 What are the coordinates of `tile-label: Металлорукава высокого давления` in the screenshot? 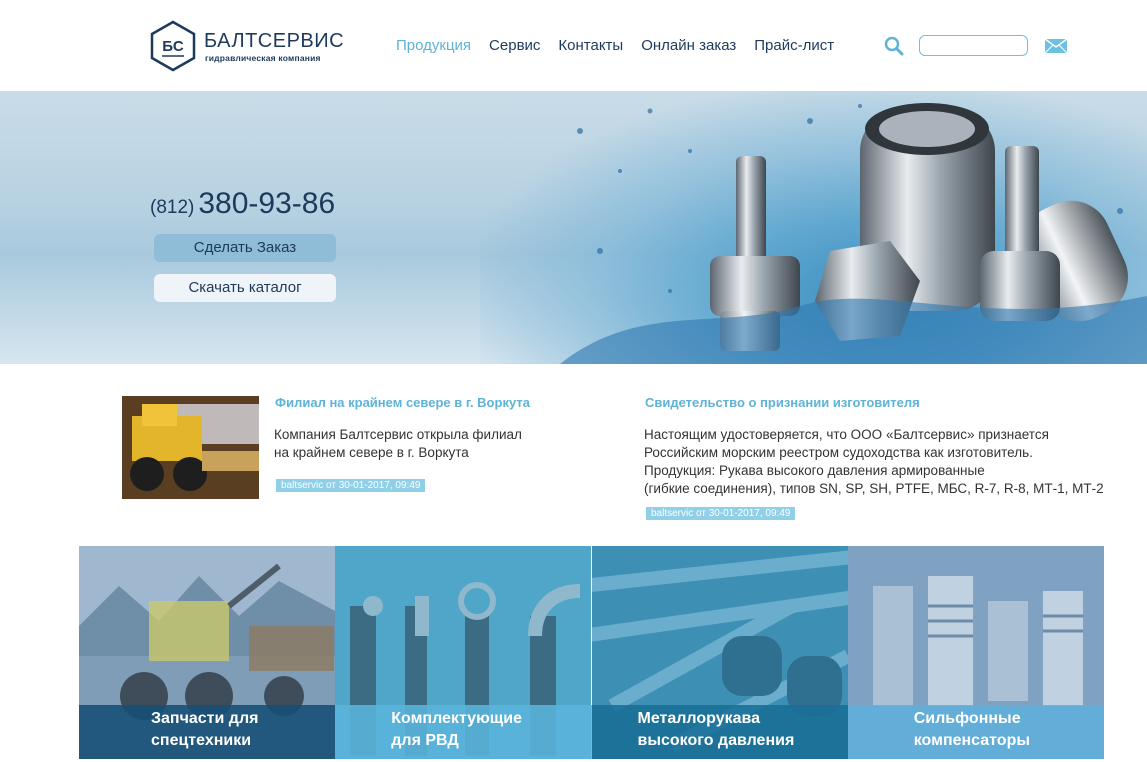 It's located at (716, 730).